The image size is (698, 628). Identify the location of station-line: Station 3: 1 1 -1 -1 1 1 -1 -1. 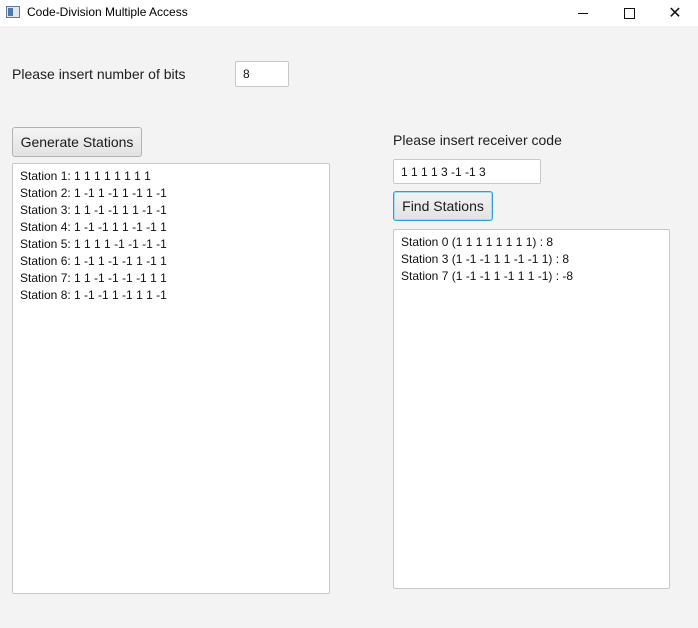
(93, 210).